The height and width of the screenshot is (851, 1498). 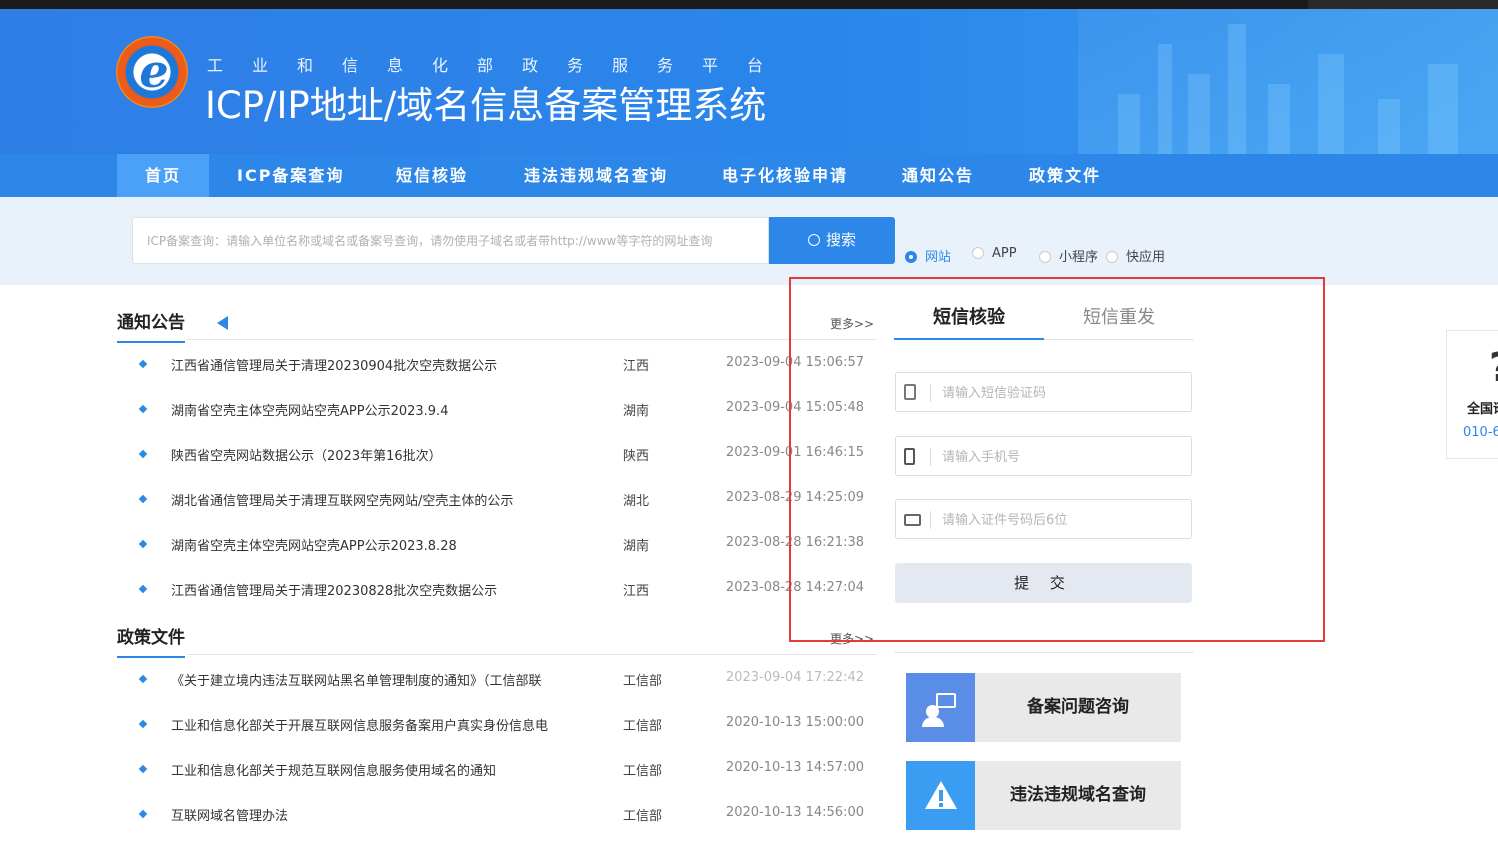 I want to click on consult-icon, so click(x=940, y=707).